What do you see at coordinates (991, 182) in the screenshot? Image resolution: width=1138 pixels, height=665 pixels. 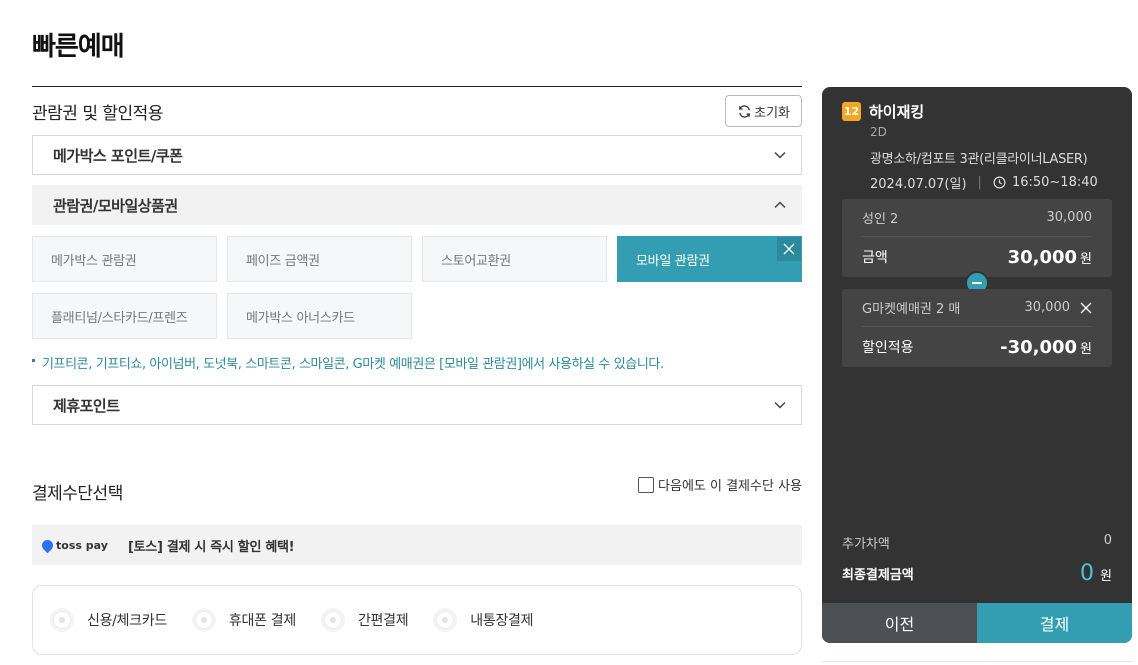 I see `movie-datetime: 2024.07.07(일) | 16:50~18:40` at bounding box center [991, 182].